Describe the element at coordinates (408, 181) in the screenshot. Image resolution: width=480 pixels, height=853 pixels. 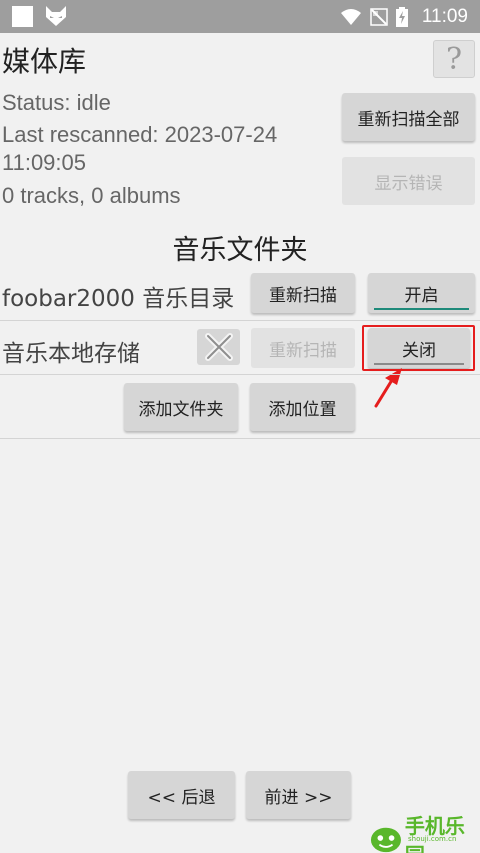
I see `show-errors-button: 显示错误` at that location.